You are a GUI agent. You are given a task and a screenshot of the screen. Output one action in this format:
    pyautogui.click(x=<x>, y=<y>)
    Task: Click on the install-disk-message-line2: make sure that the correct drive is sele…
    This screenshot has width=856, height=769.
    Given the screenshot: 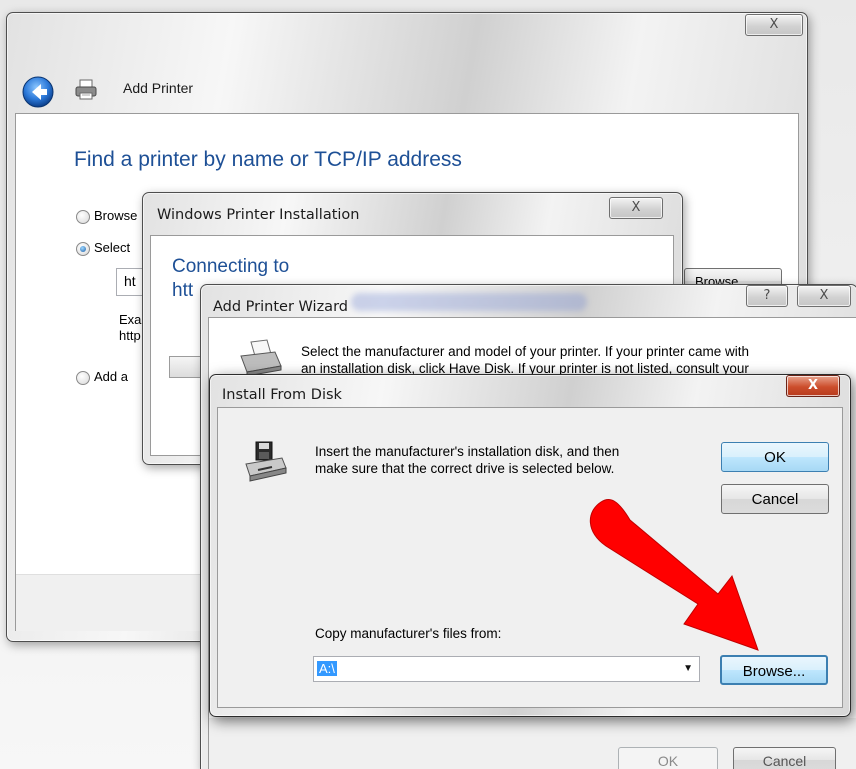 What is the action you would take?
    pyautogui.click(x=465, y=468)
    